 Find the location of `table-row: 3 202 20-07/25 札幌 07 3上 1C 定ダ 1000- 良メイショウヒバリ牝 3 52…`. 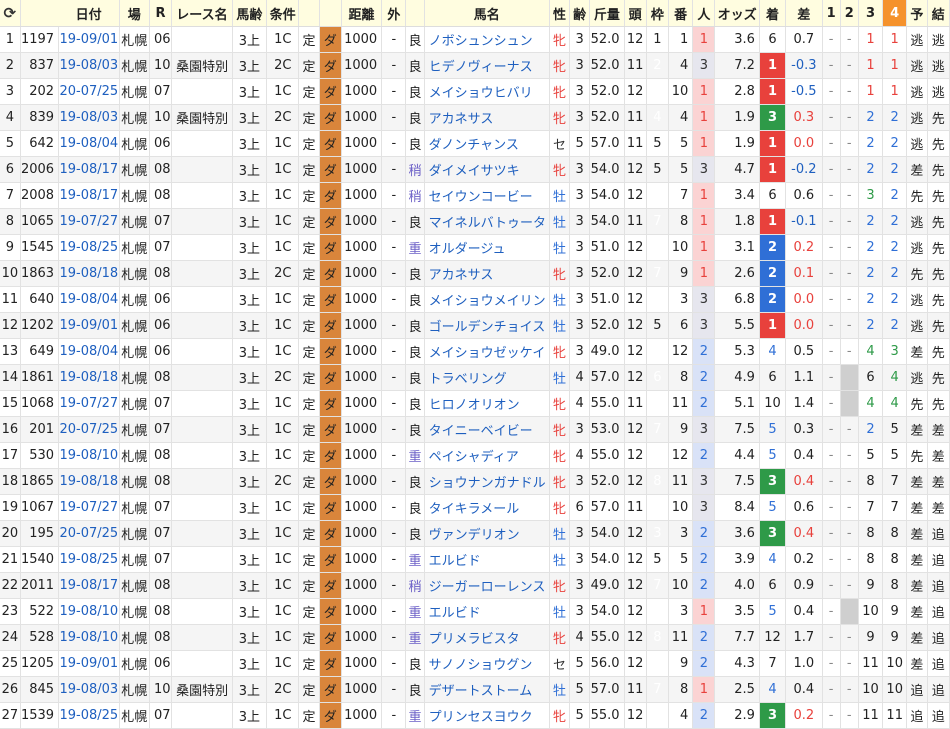

table-row: 3 202 20-07/25 札幌 07 3上 1C 定ダ 1000- 良メイショウヒバリ牝 3 52… is located at coordinates (475, 91).